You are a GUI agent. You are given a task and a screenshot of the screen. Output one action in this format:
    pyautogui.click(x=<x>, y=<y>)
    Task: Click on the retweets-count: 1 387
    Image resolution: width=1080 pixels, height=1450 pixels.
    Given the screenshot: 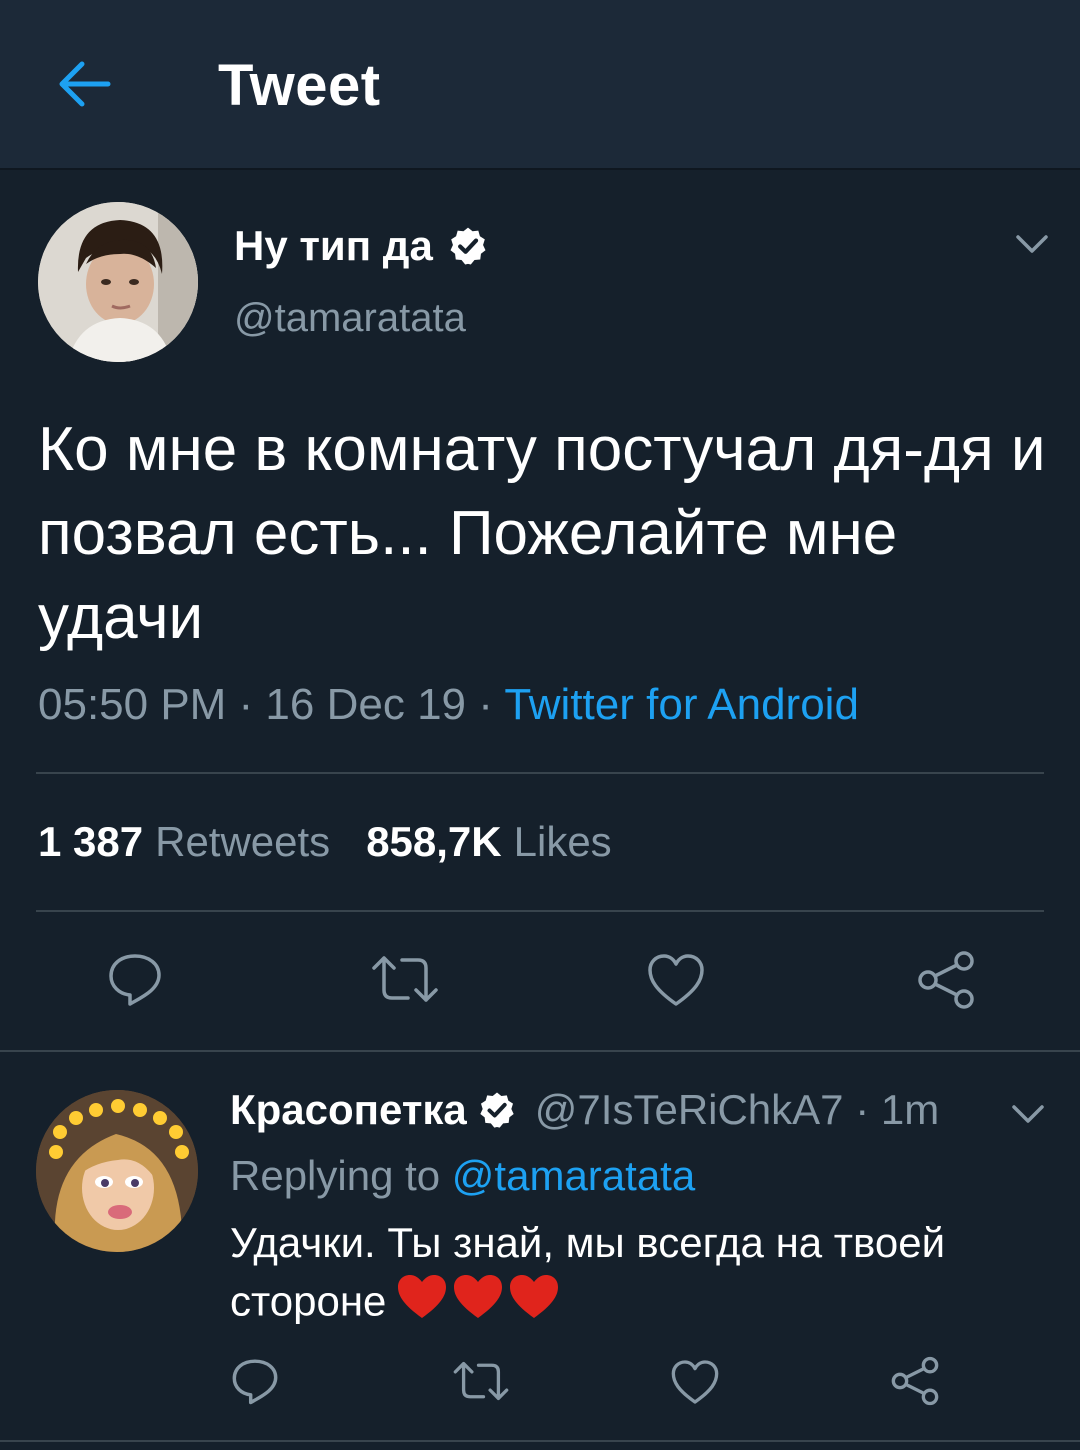 What is the action you would take?
    pyautogui.click(x=90, y=841)
    